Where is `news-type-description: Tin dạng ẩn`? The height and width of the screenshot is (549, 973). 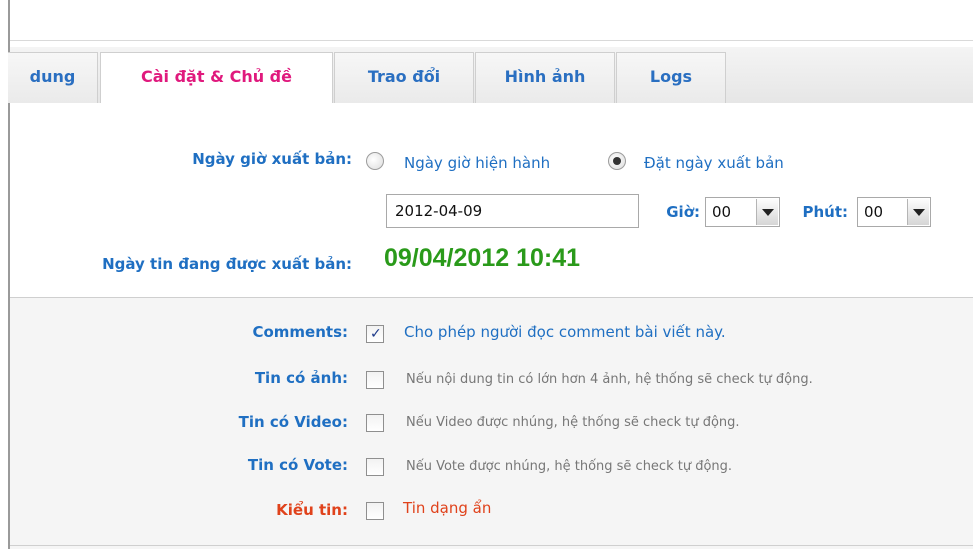
news-type-description: Tin dạng ẩn is located at coordinates (447, 508).